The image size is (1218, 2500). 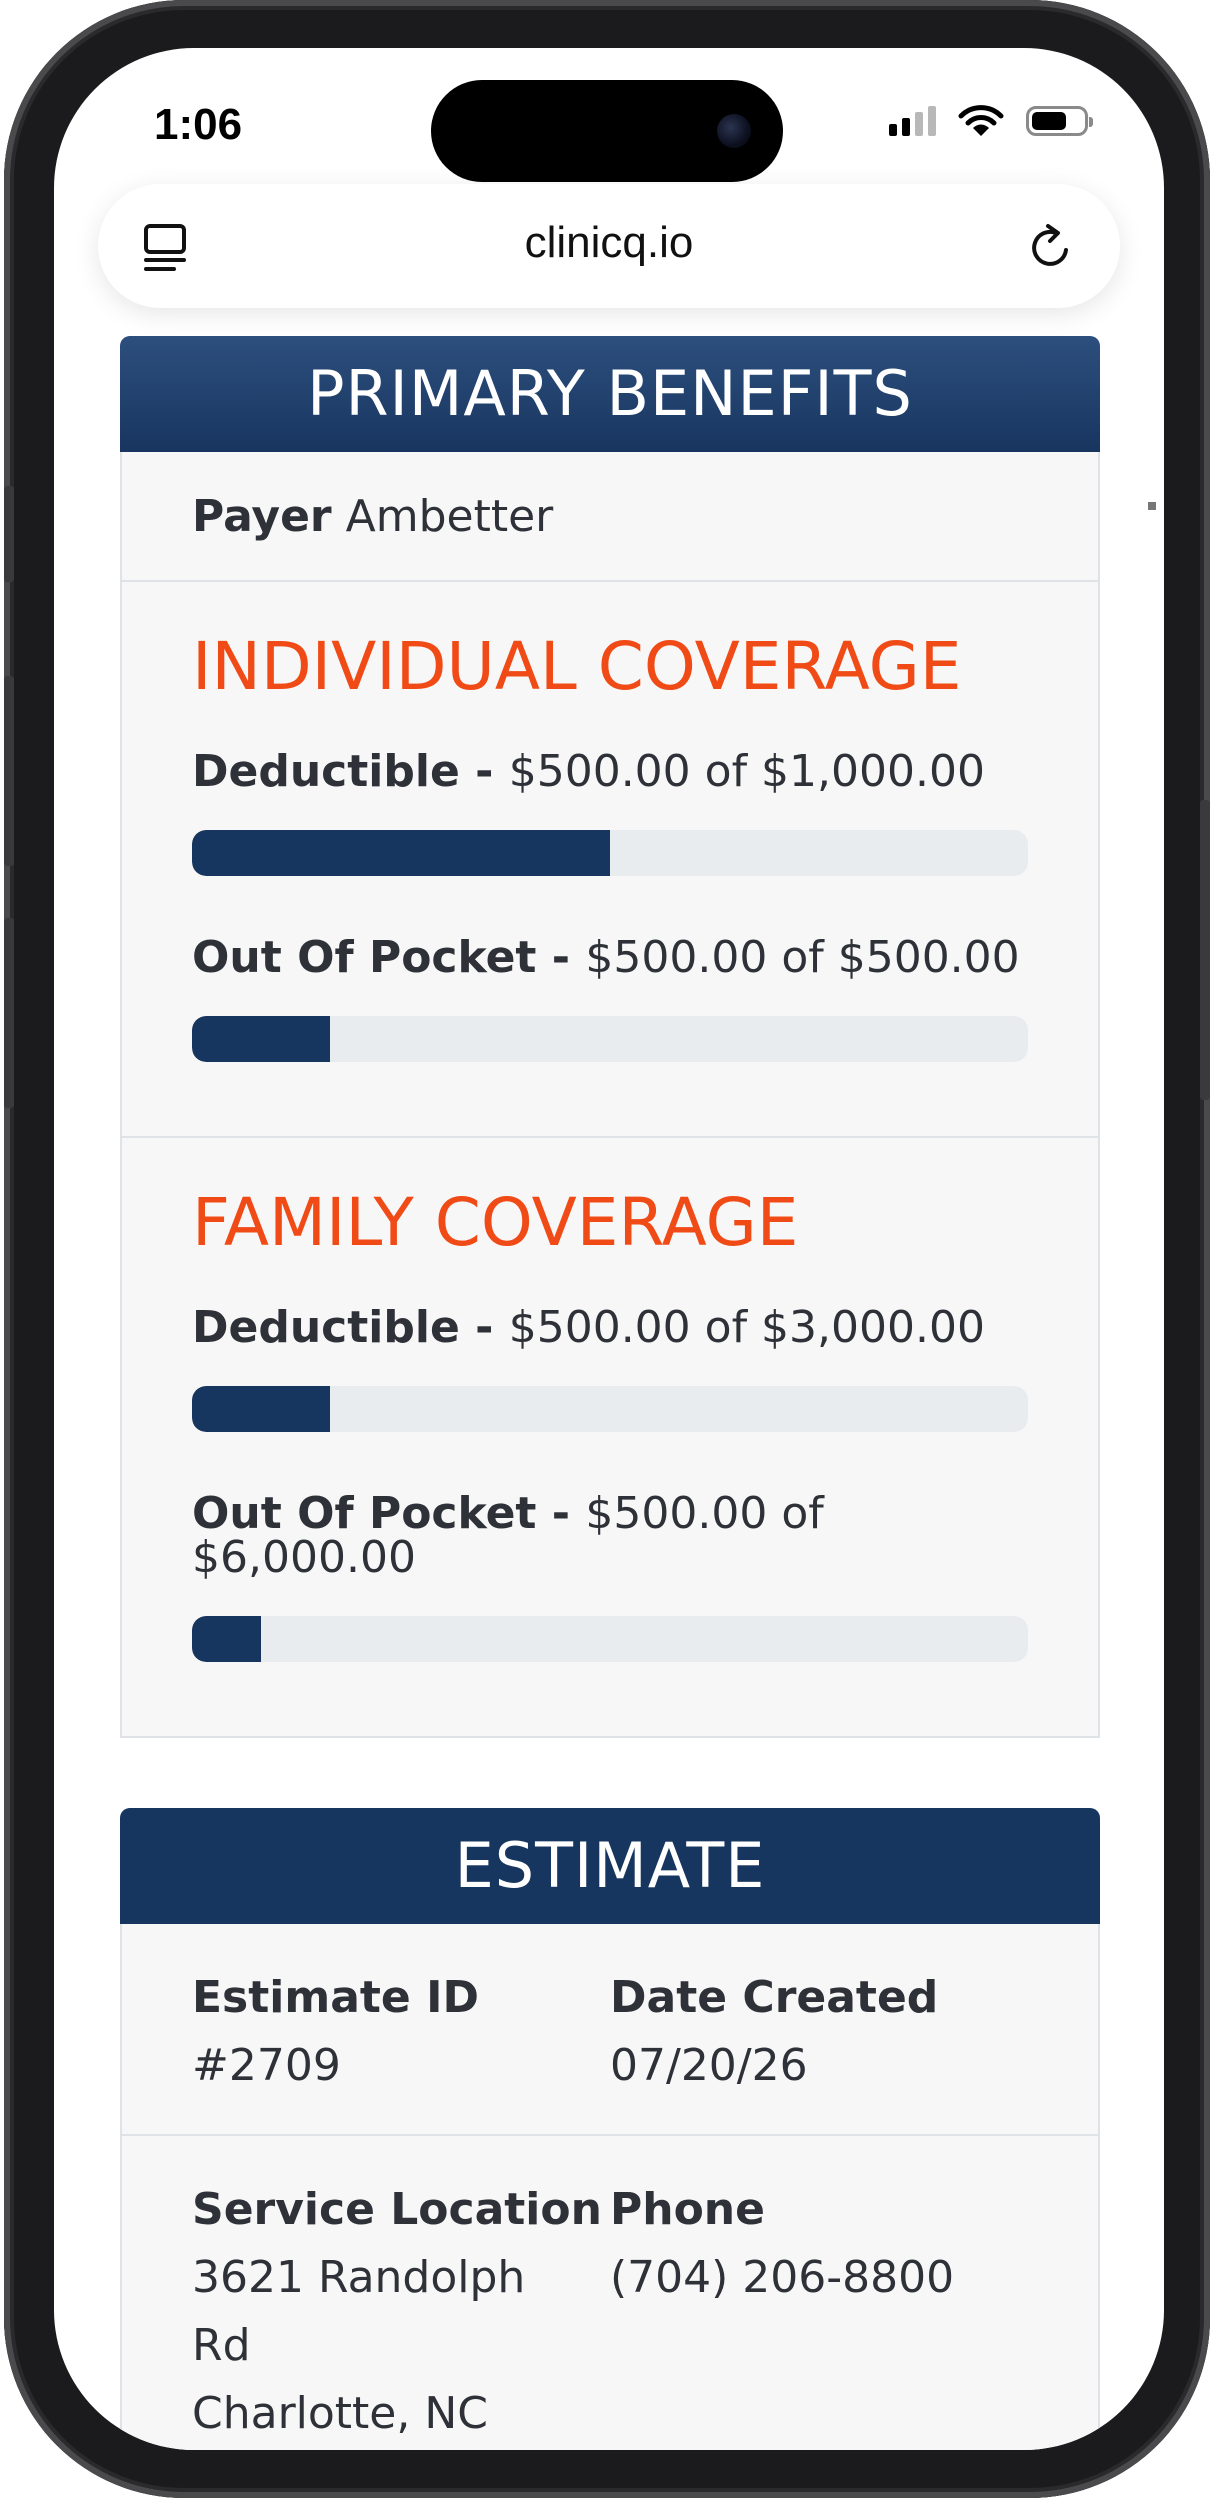 What do you see at coordinates (9, 534) in the screenshot?
I see `action-button` at bounding box center [9, 534].